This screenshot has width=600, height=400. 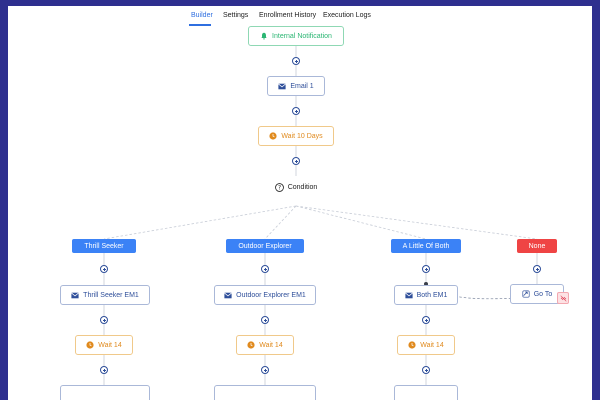 I want to click on both-wait-label: Wait 14, so click(x=432, y=345).